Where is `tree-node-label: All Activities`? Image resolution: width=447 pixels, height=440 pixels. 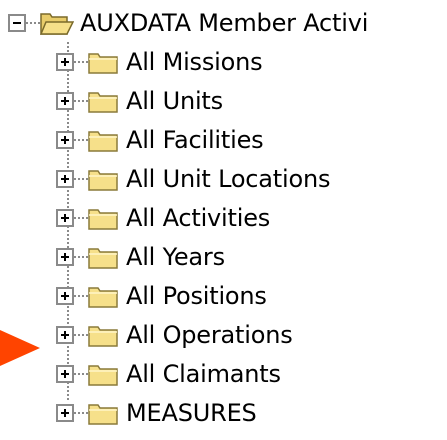
tree-node-label: All Activities is located at coordinates (198, 218).